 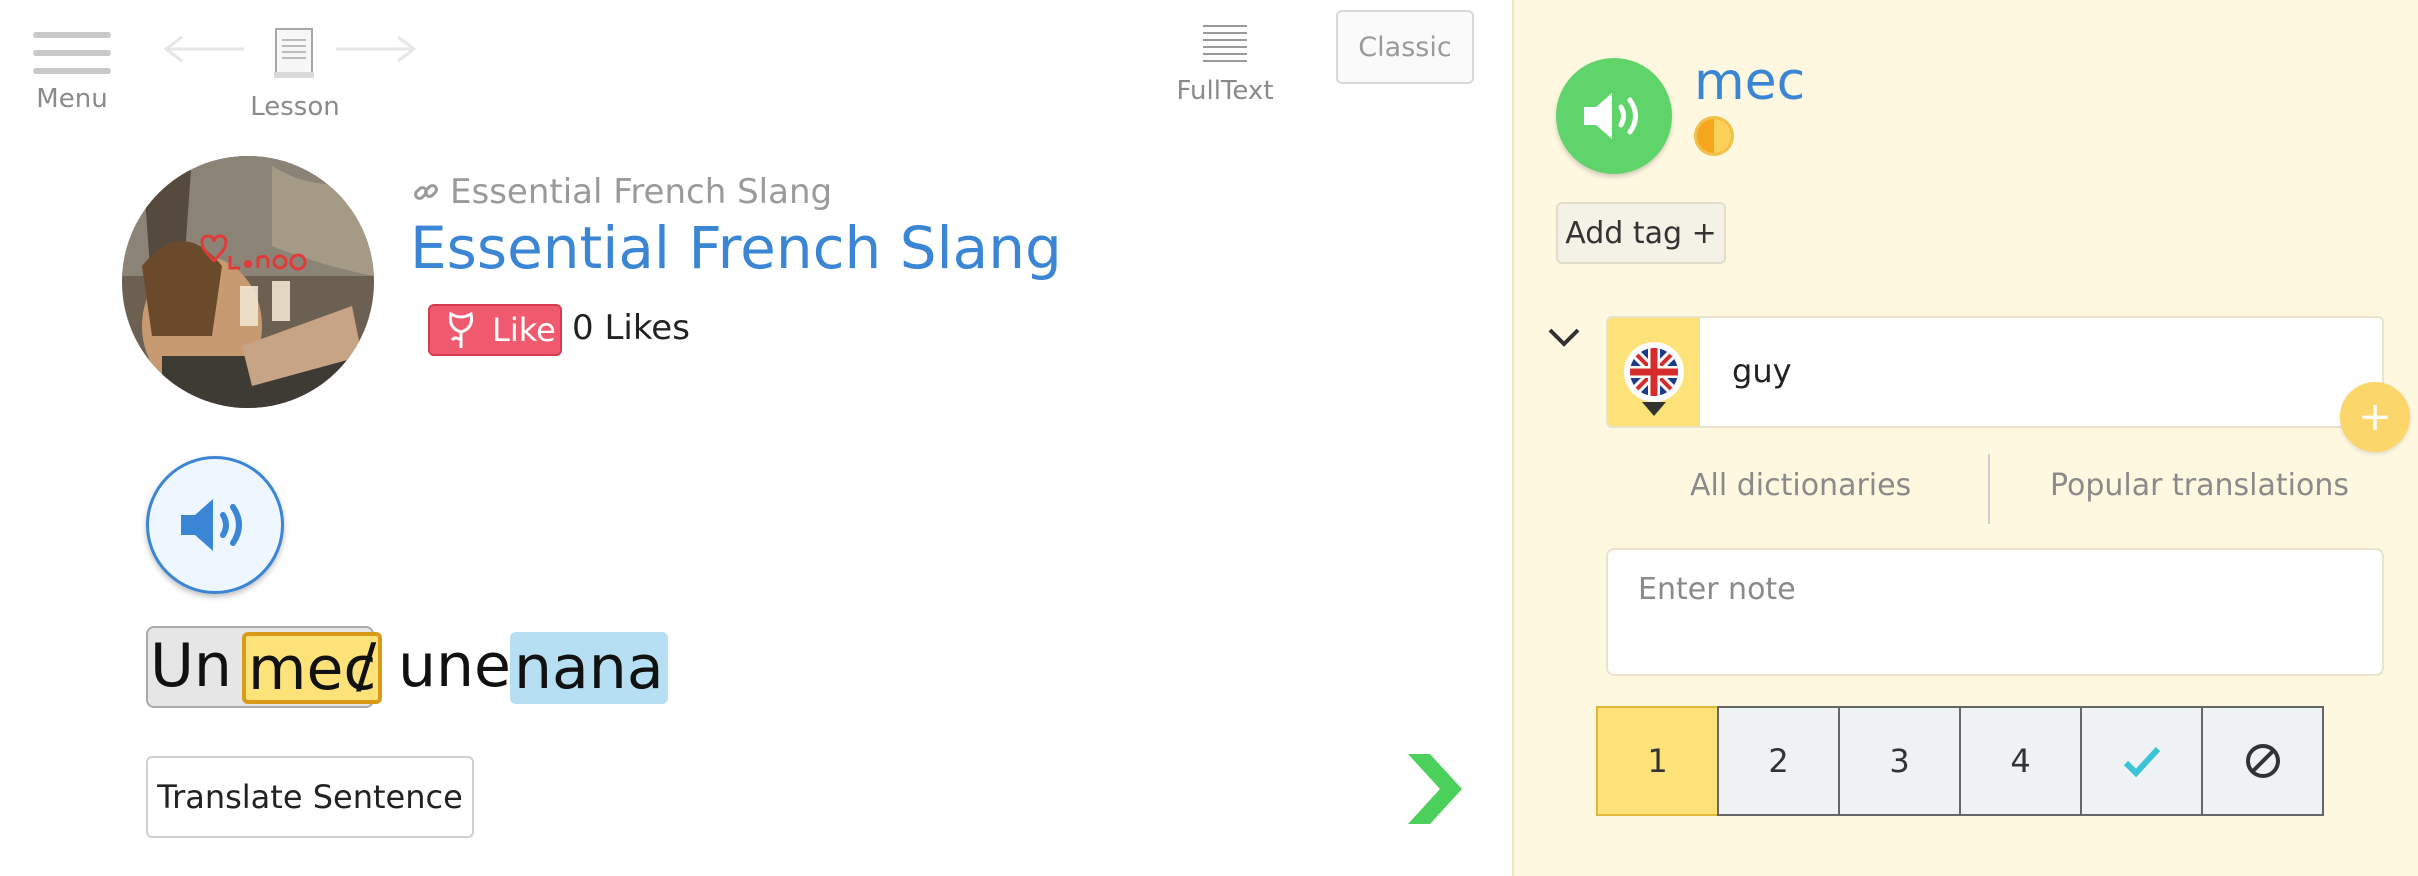 What do you see at coordinates (1995, 612) in the screenshot?
I see `note-input` at bounding box center [1995, 612].